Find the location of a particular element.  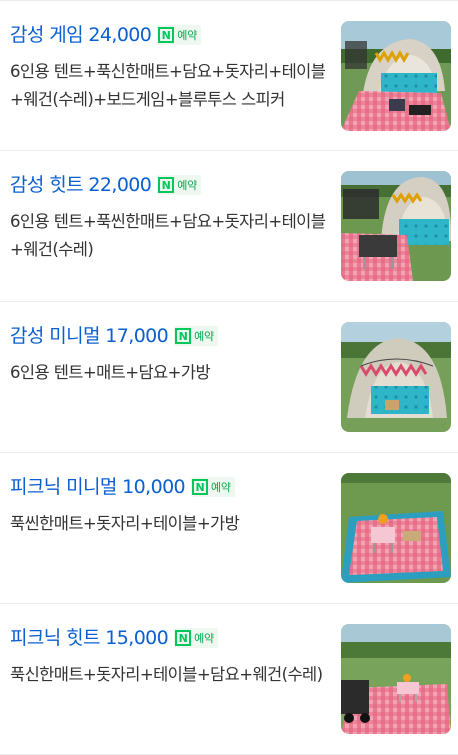

product-title: 감성 미니멀 17,000 is located at coordinates (89, 336).